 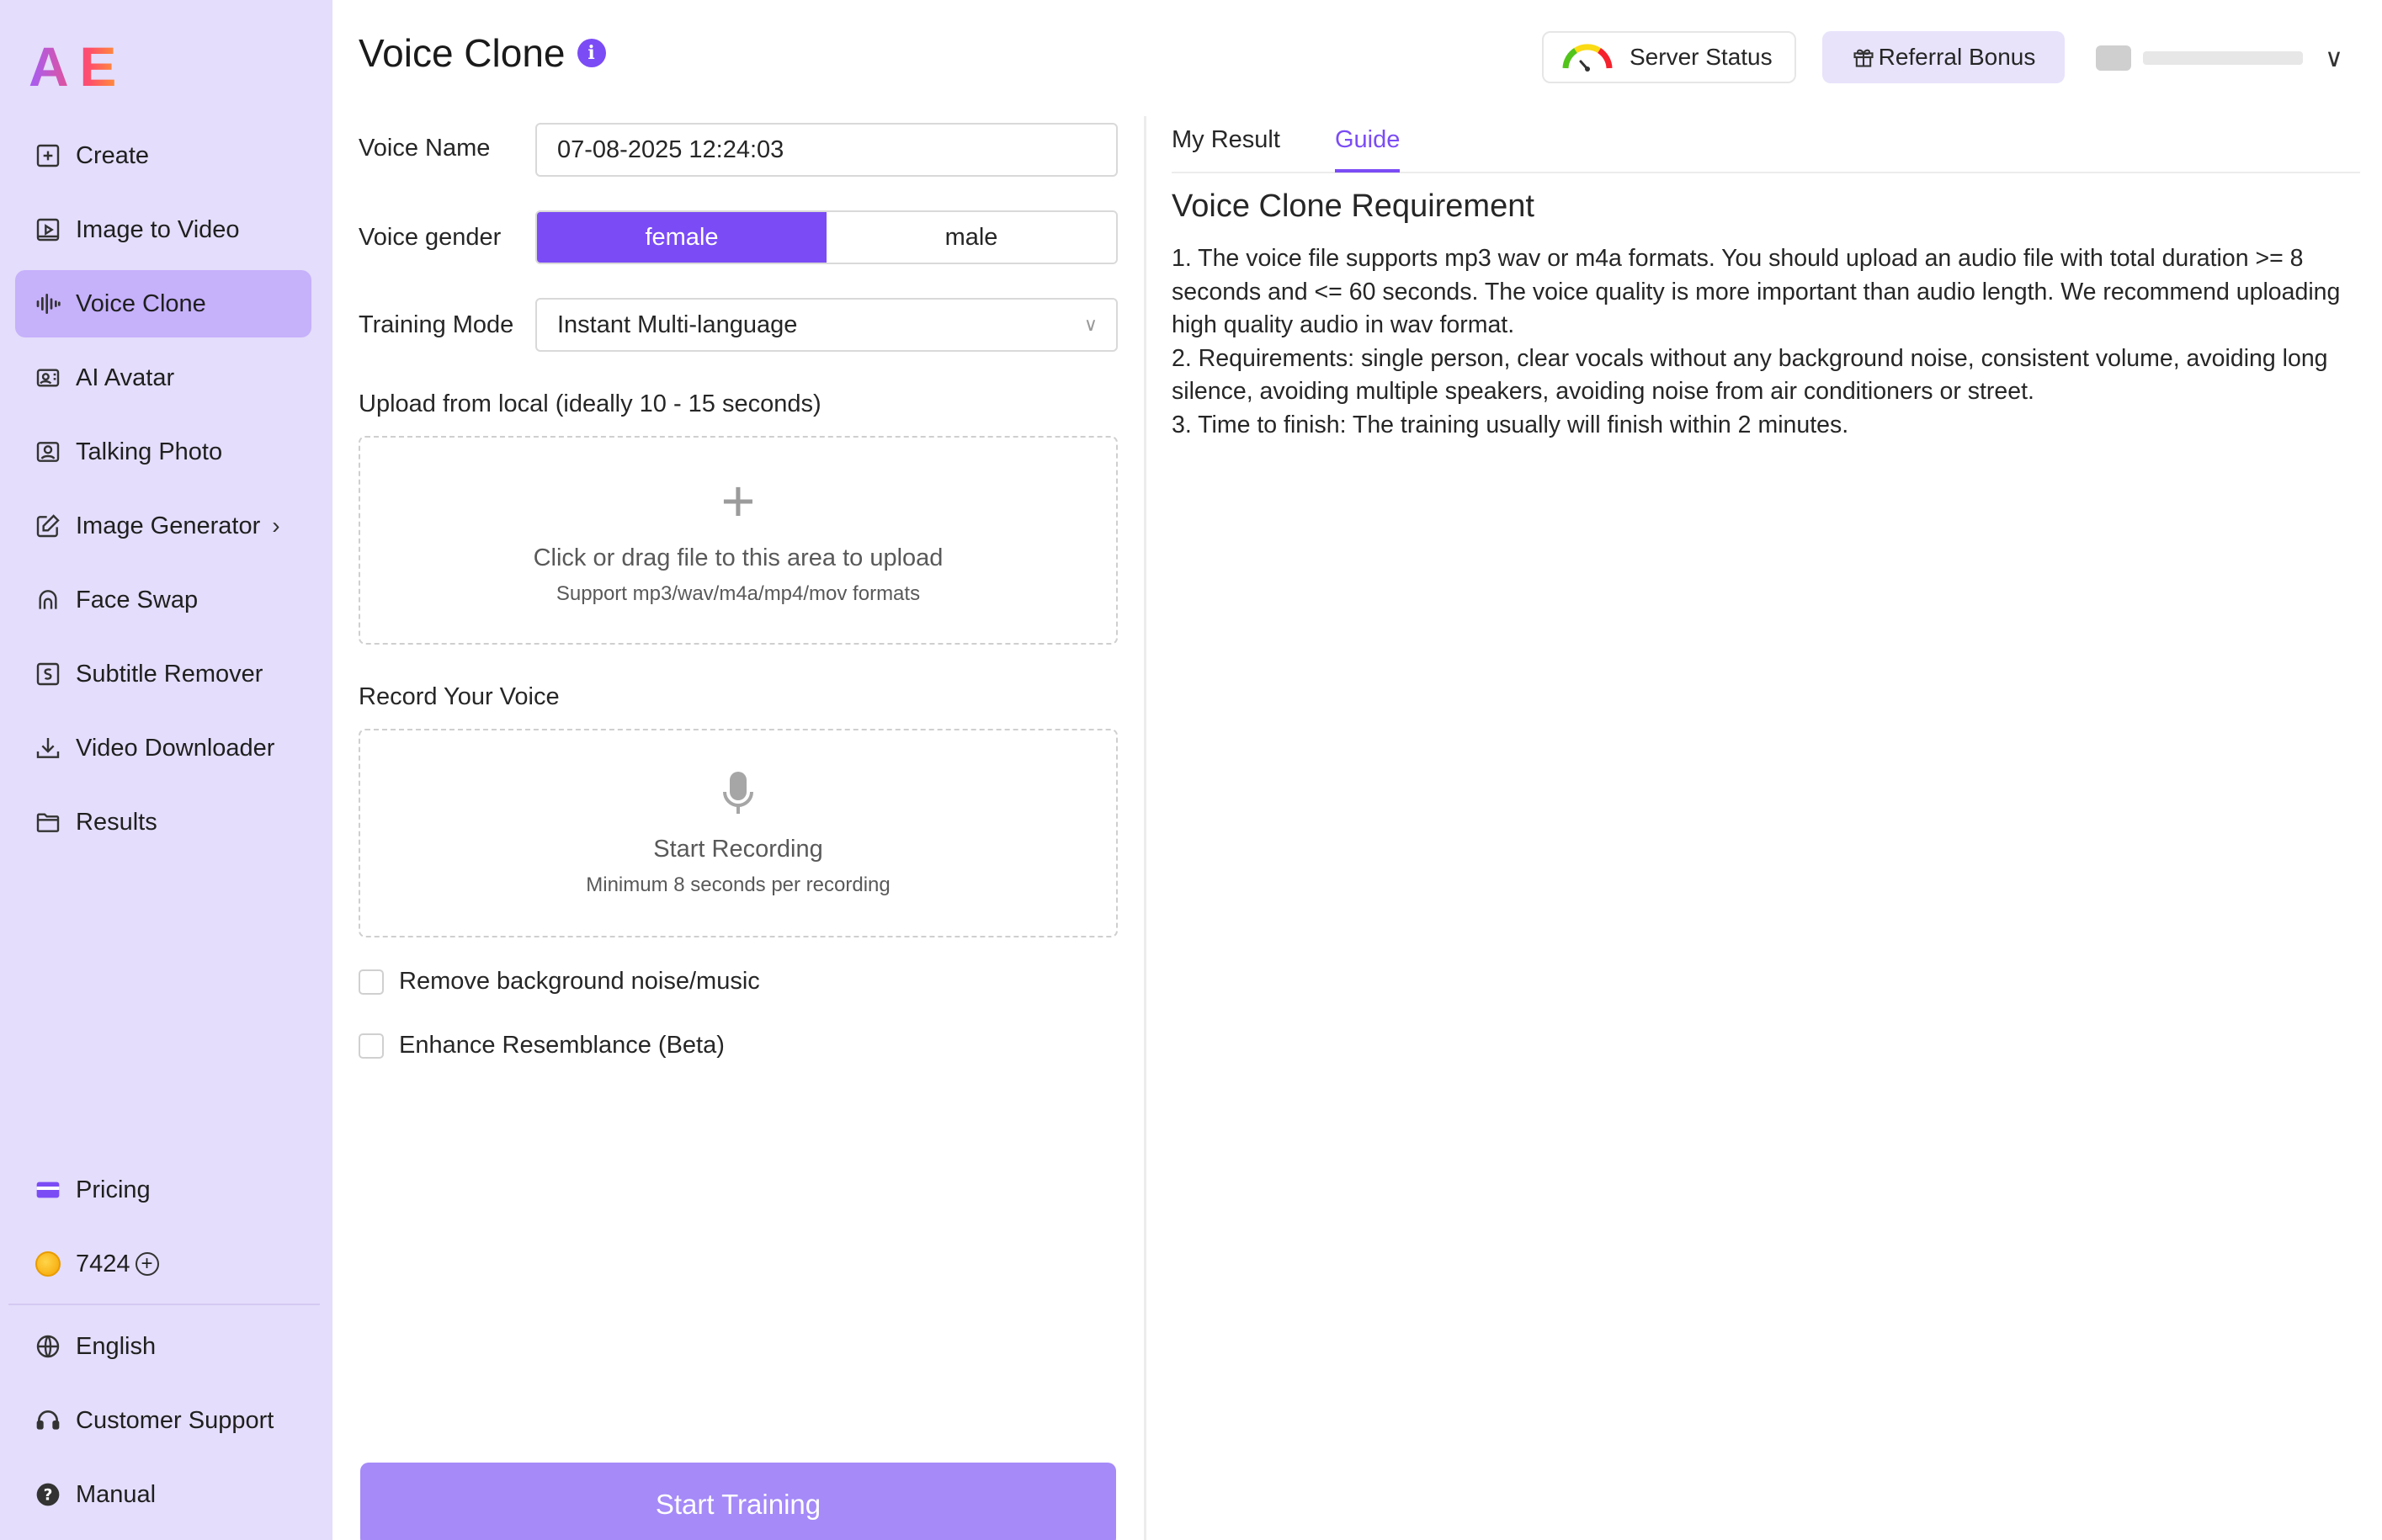 I want to click on remove-noise-option: Remove background noise/music, so click(x=559, y=982).